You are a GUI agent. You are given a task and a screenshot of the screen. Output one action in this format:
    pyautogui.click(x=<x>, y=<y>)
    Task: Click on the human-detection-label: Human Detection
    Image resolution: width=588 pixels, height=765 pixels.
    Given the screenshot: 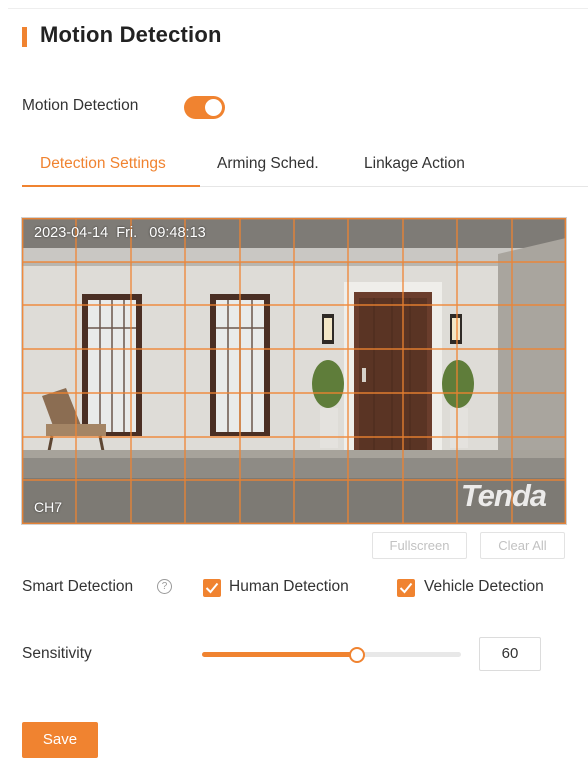 What is the action you would take?
    pyautogui.click(x=289, y=586)
    